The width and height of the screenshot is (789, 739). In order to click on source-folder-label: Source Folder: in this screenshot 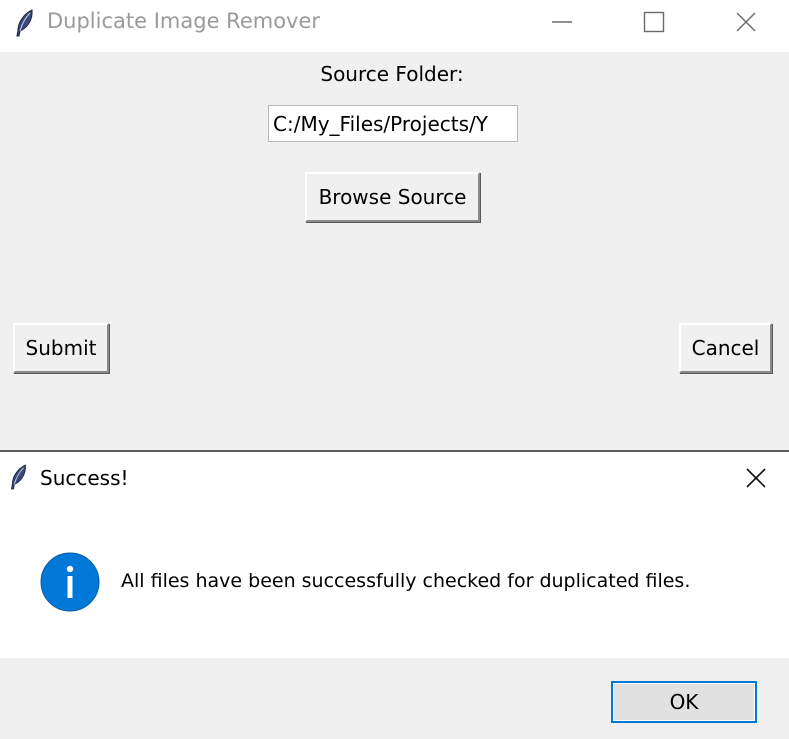, I will do `click(392, 74)`.